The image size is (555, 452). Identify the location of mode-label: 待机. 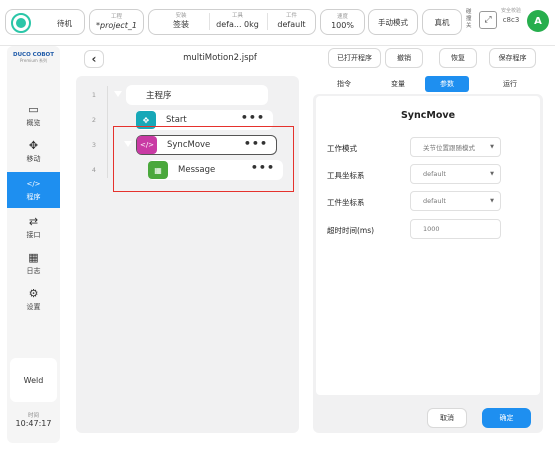
(64, 23).